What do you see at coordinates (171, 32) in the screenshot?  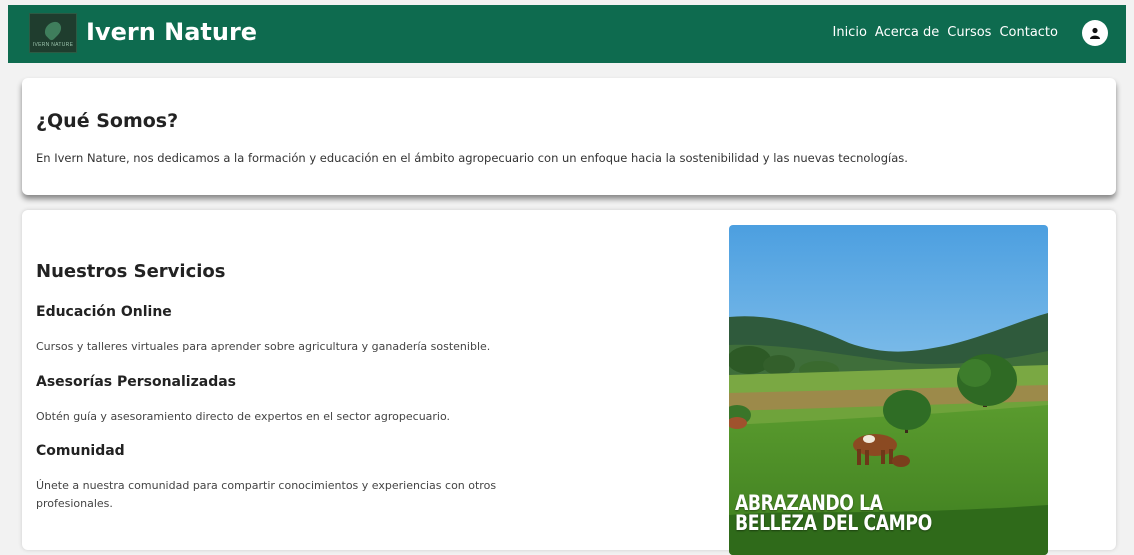 I see `brand-name: Ivern Nature` at bounding box center [171, 32].